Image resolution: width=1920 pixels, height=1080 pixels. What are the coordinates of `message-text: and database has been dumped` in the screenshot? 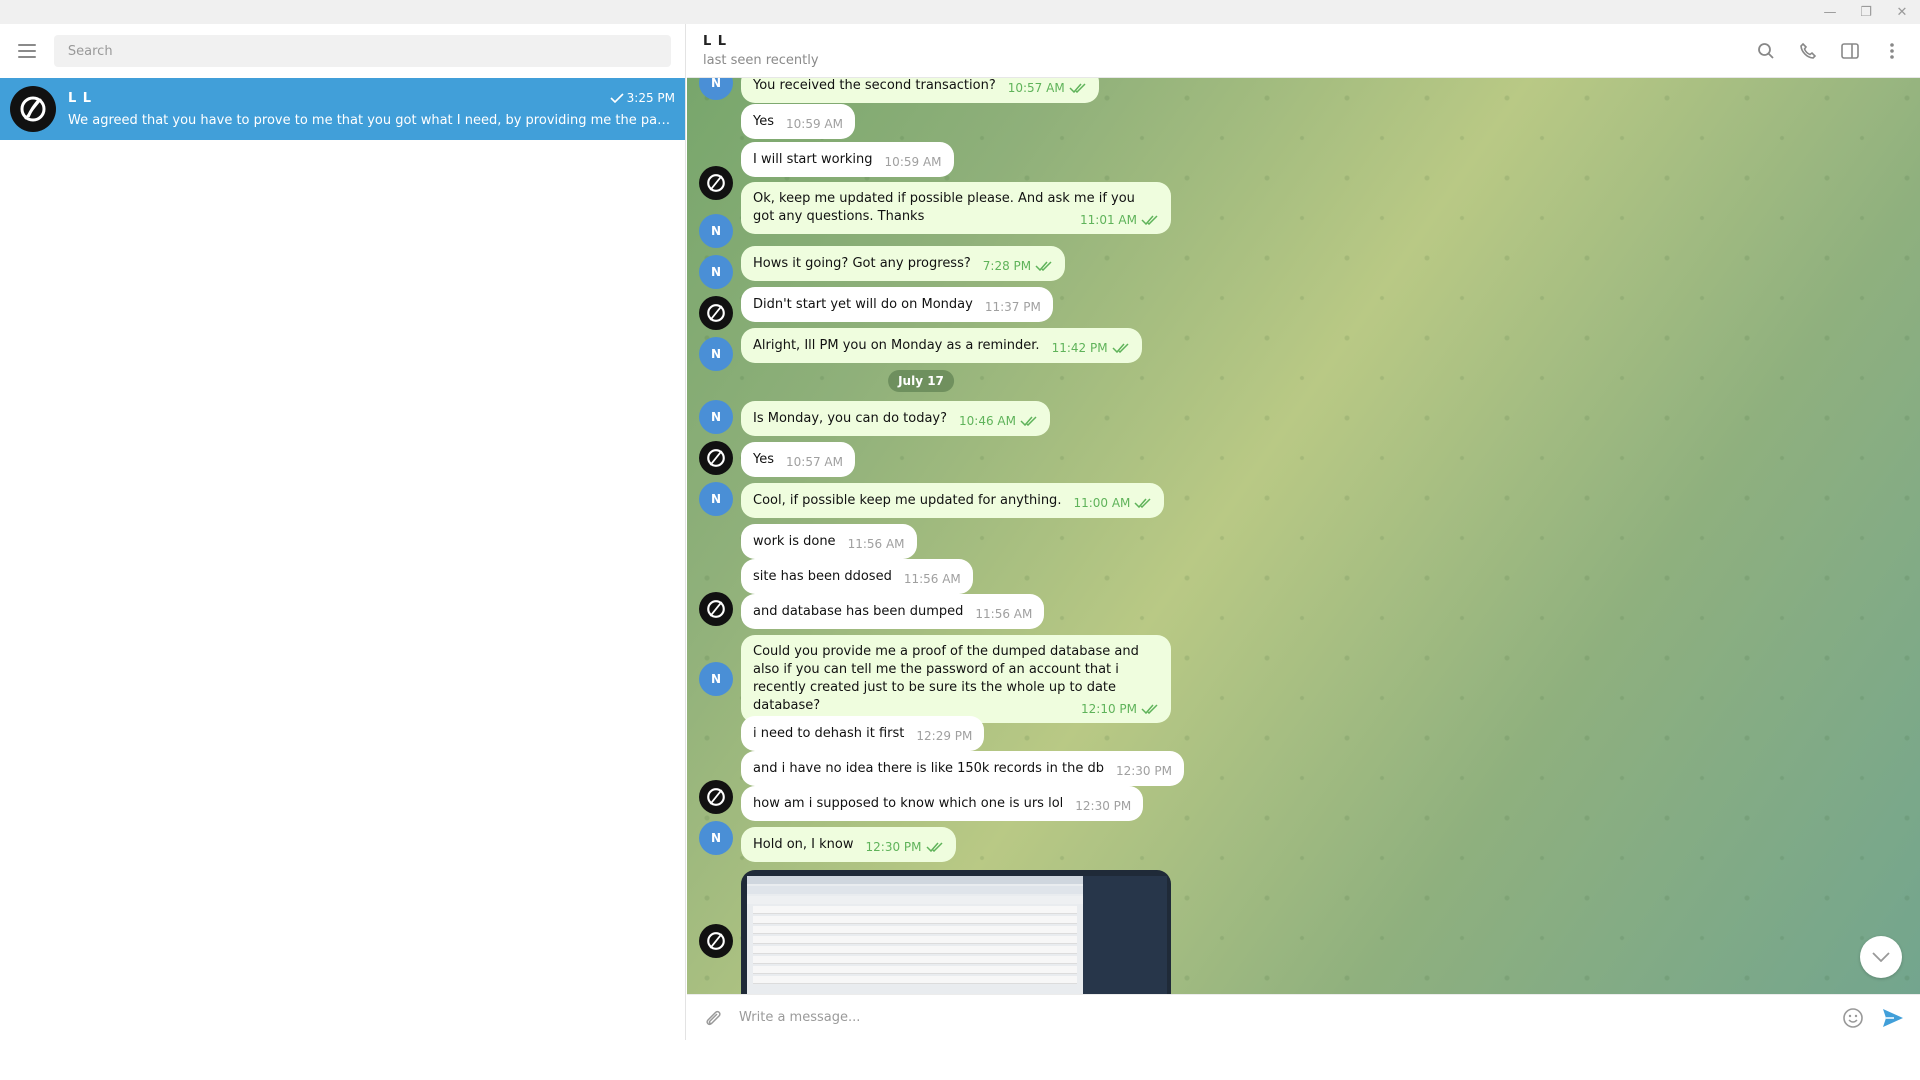 It's located at (858, 611).